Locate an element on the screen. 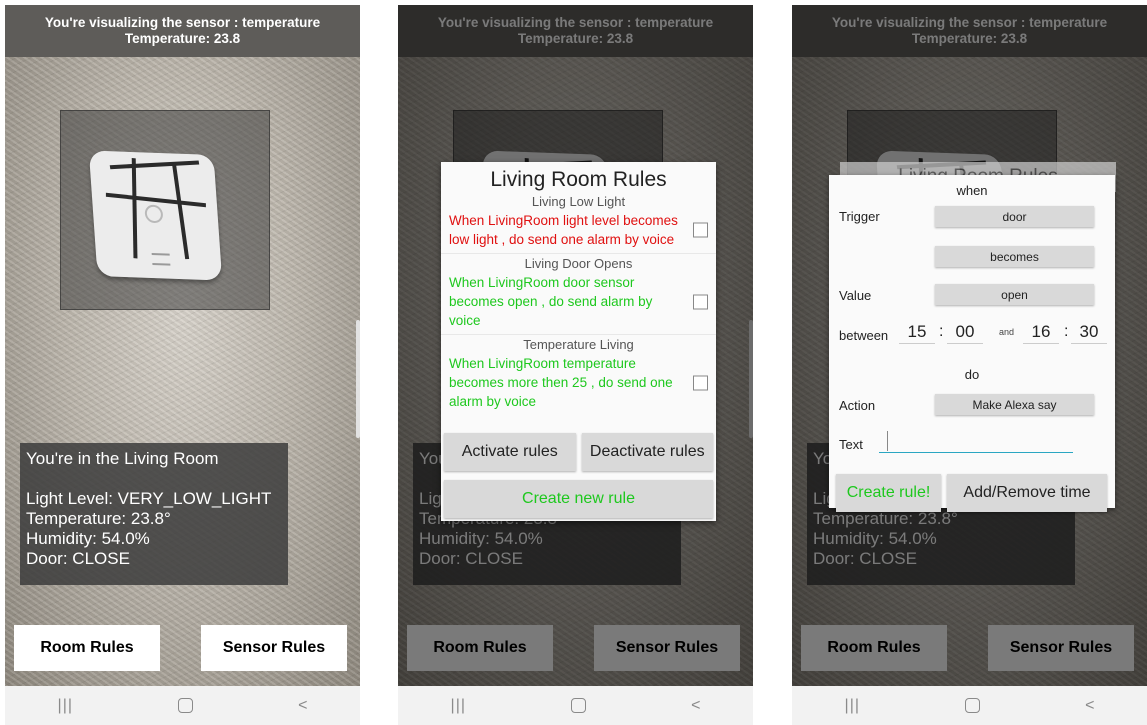  room-rules-button: Room Rules is located at coordinates (87, 648).